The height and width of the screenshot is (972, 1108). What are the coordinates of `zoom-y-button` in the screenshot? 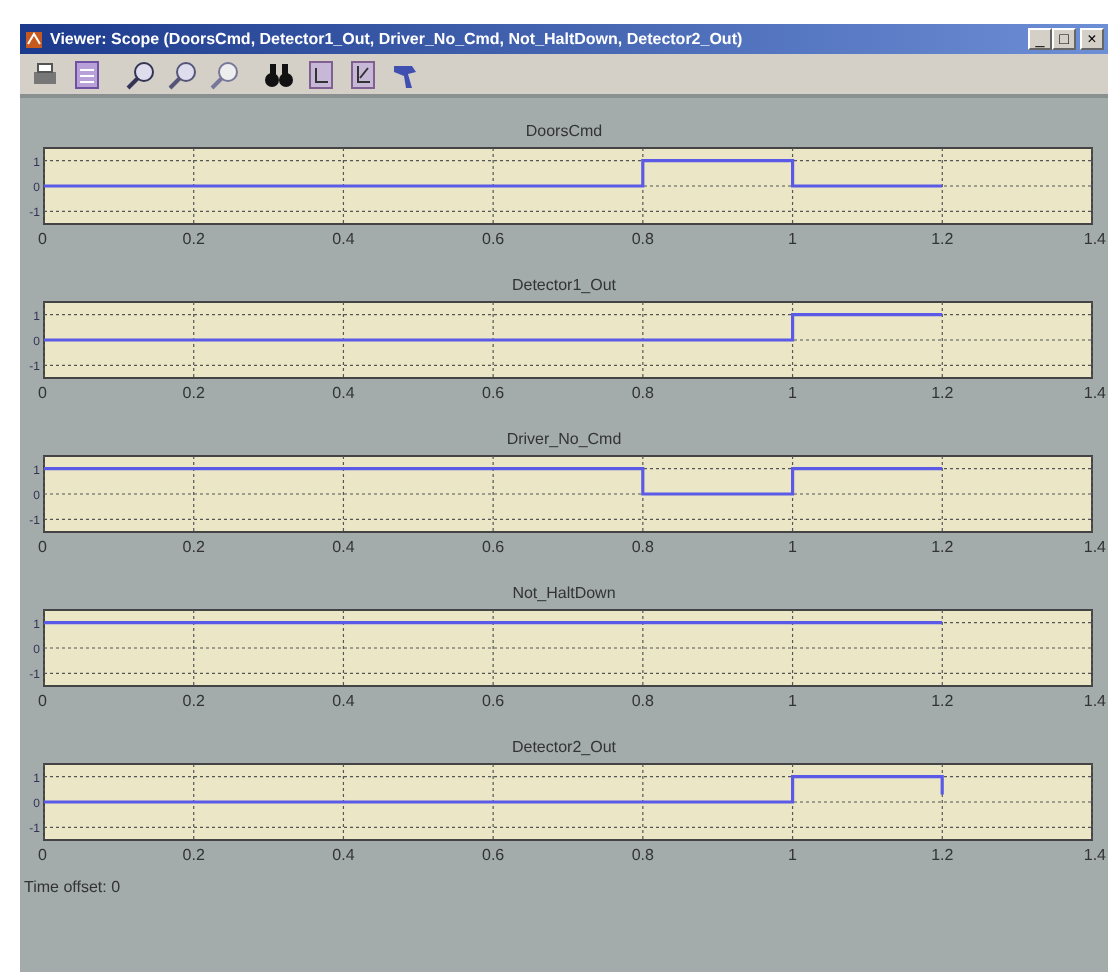 It's located at (225, 74).